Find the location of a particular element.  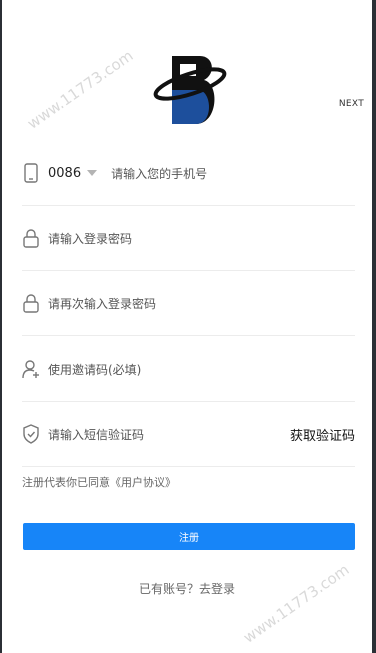

get-code-button: 获取验证码 is located at coordinates (322, 434).